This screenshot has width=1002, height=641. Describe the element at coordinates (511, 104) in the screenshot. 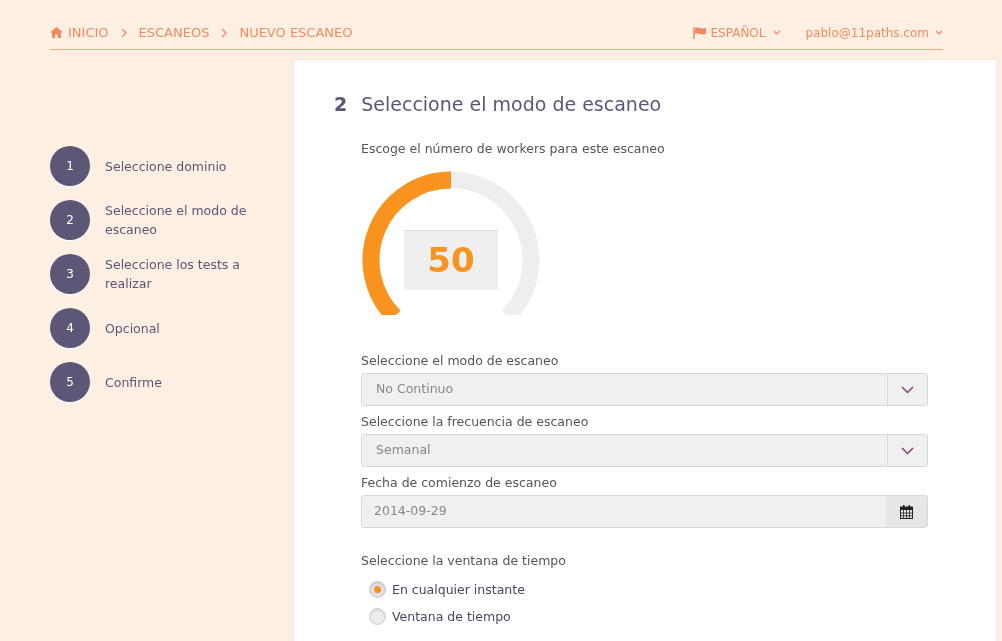

I see `section-title: Seleccione el modo de escaneo` at that location.